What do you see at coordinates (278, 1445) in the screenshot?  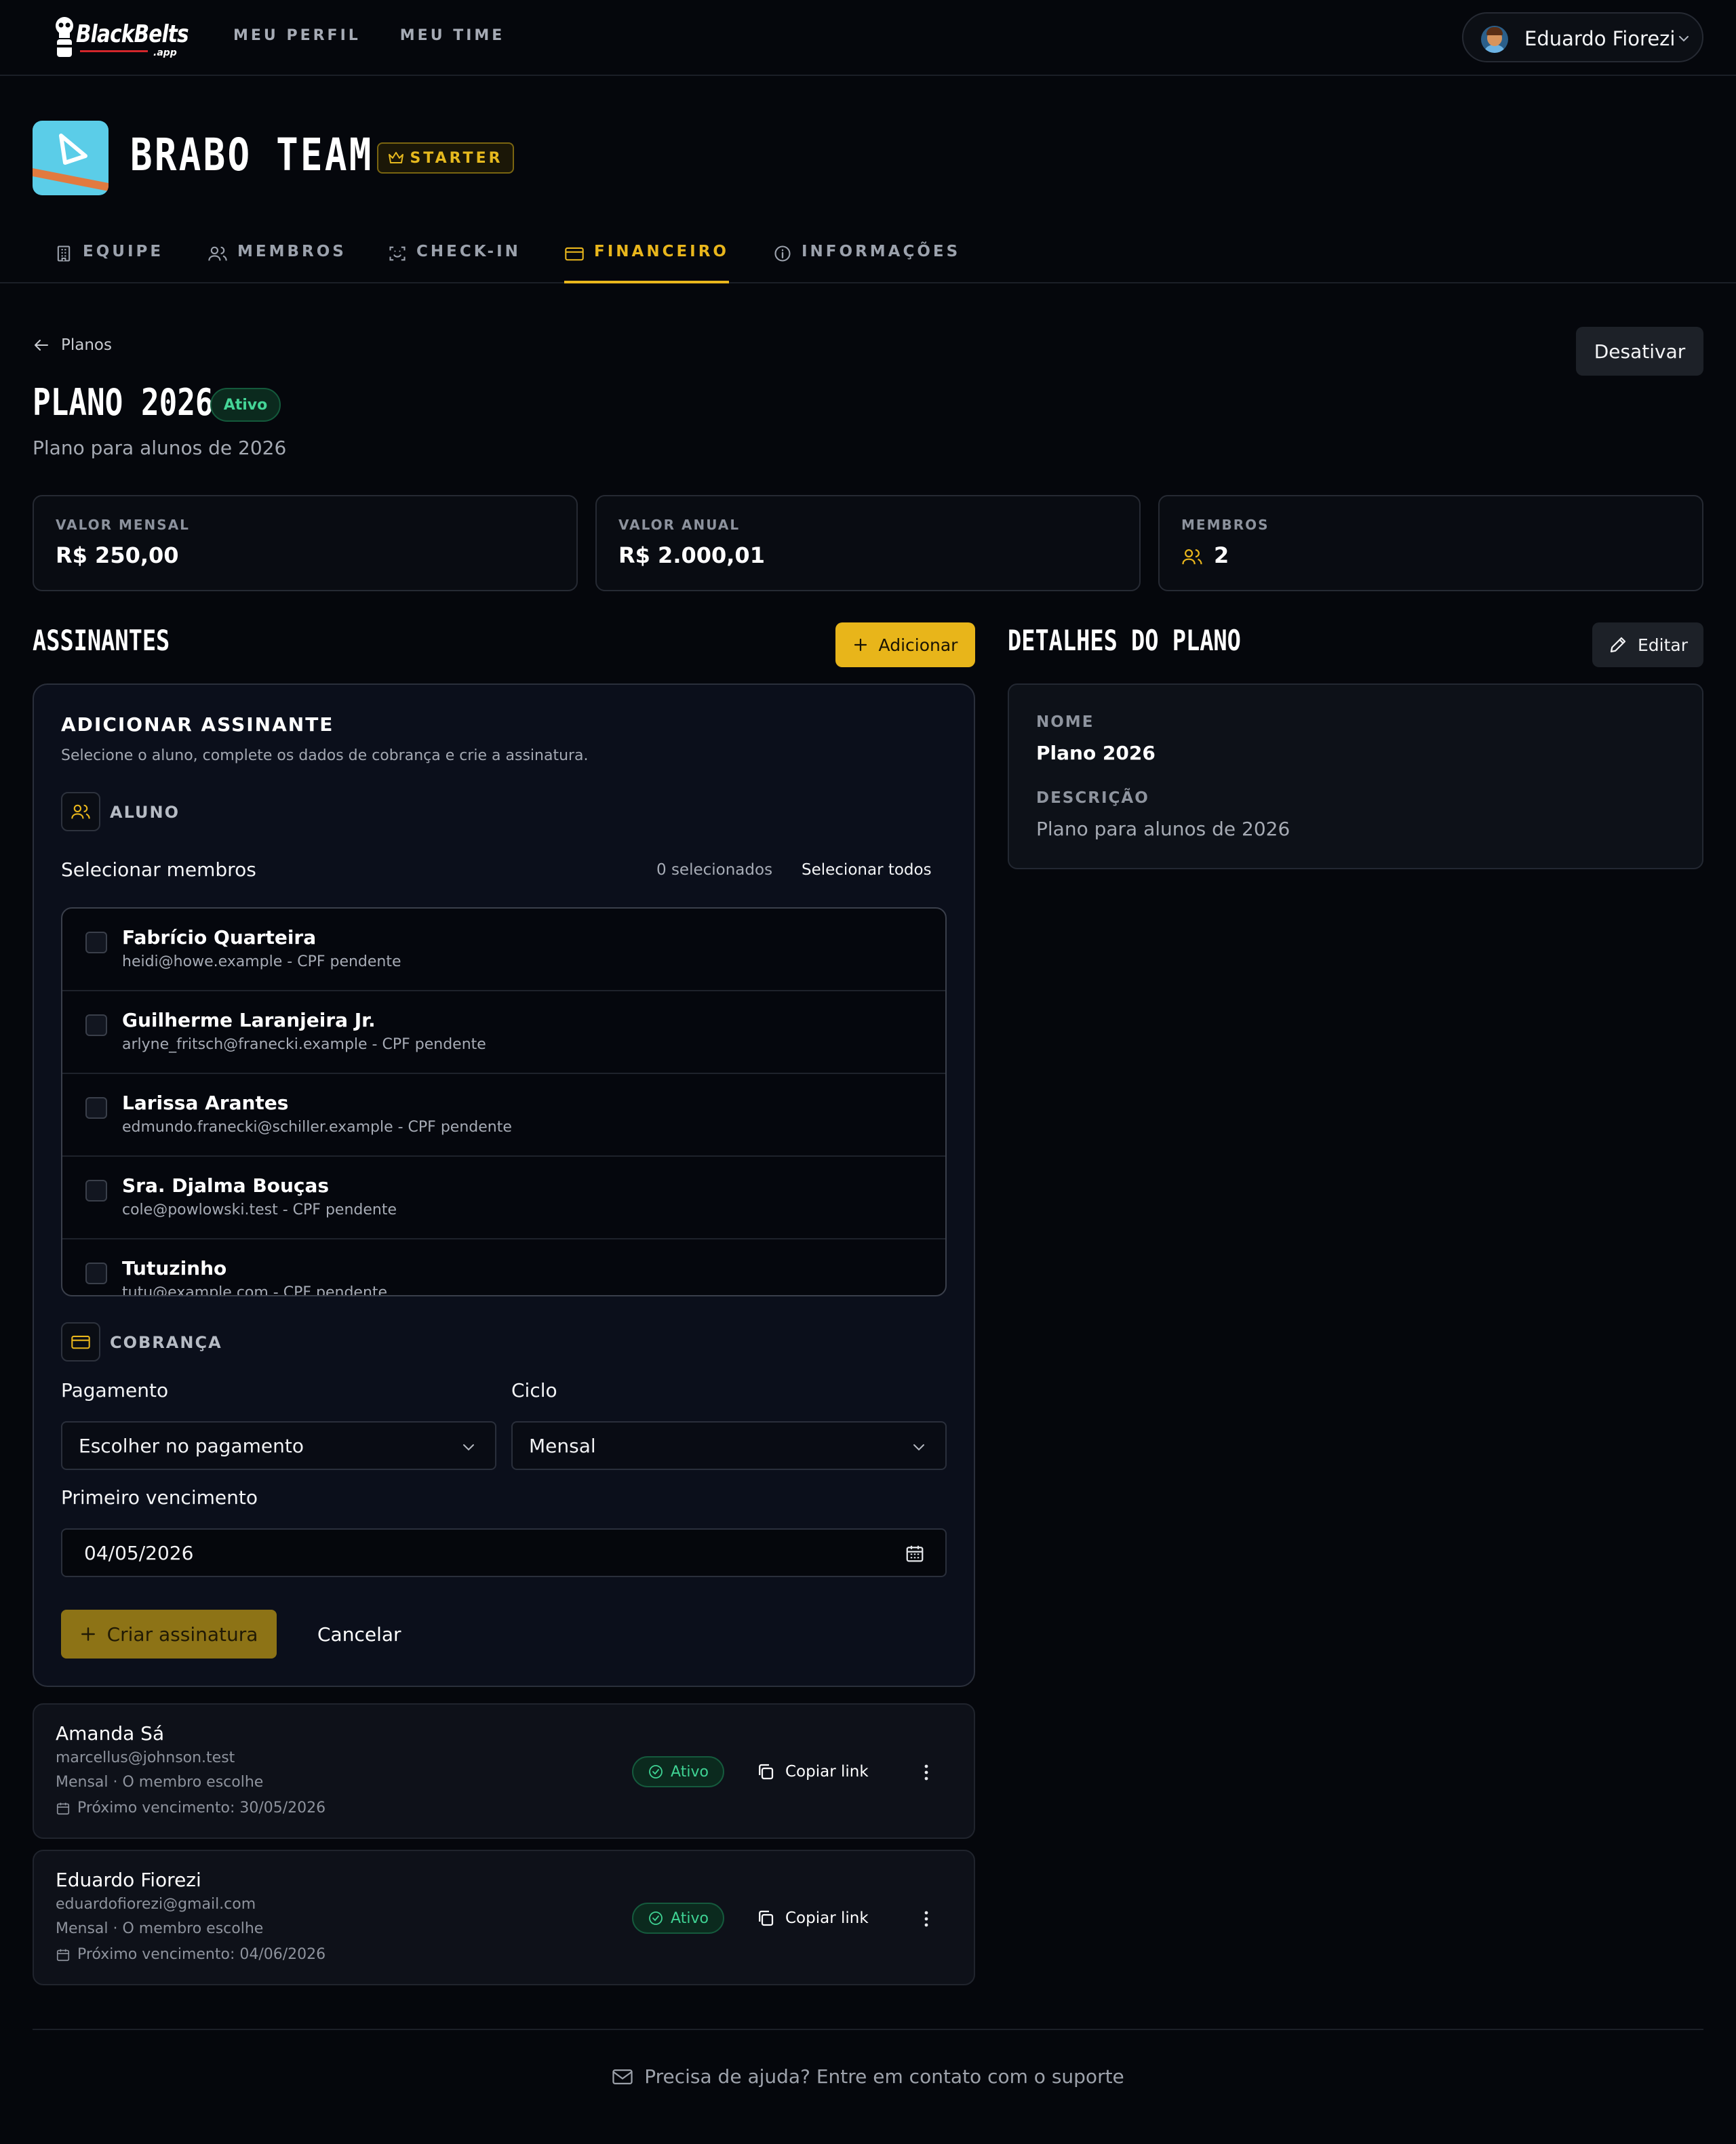 I see `payment-select: Escolher no pagamento` at bounding box center [278, 1445].